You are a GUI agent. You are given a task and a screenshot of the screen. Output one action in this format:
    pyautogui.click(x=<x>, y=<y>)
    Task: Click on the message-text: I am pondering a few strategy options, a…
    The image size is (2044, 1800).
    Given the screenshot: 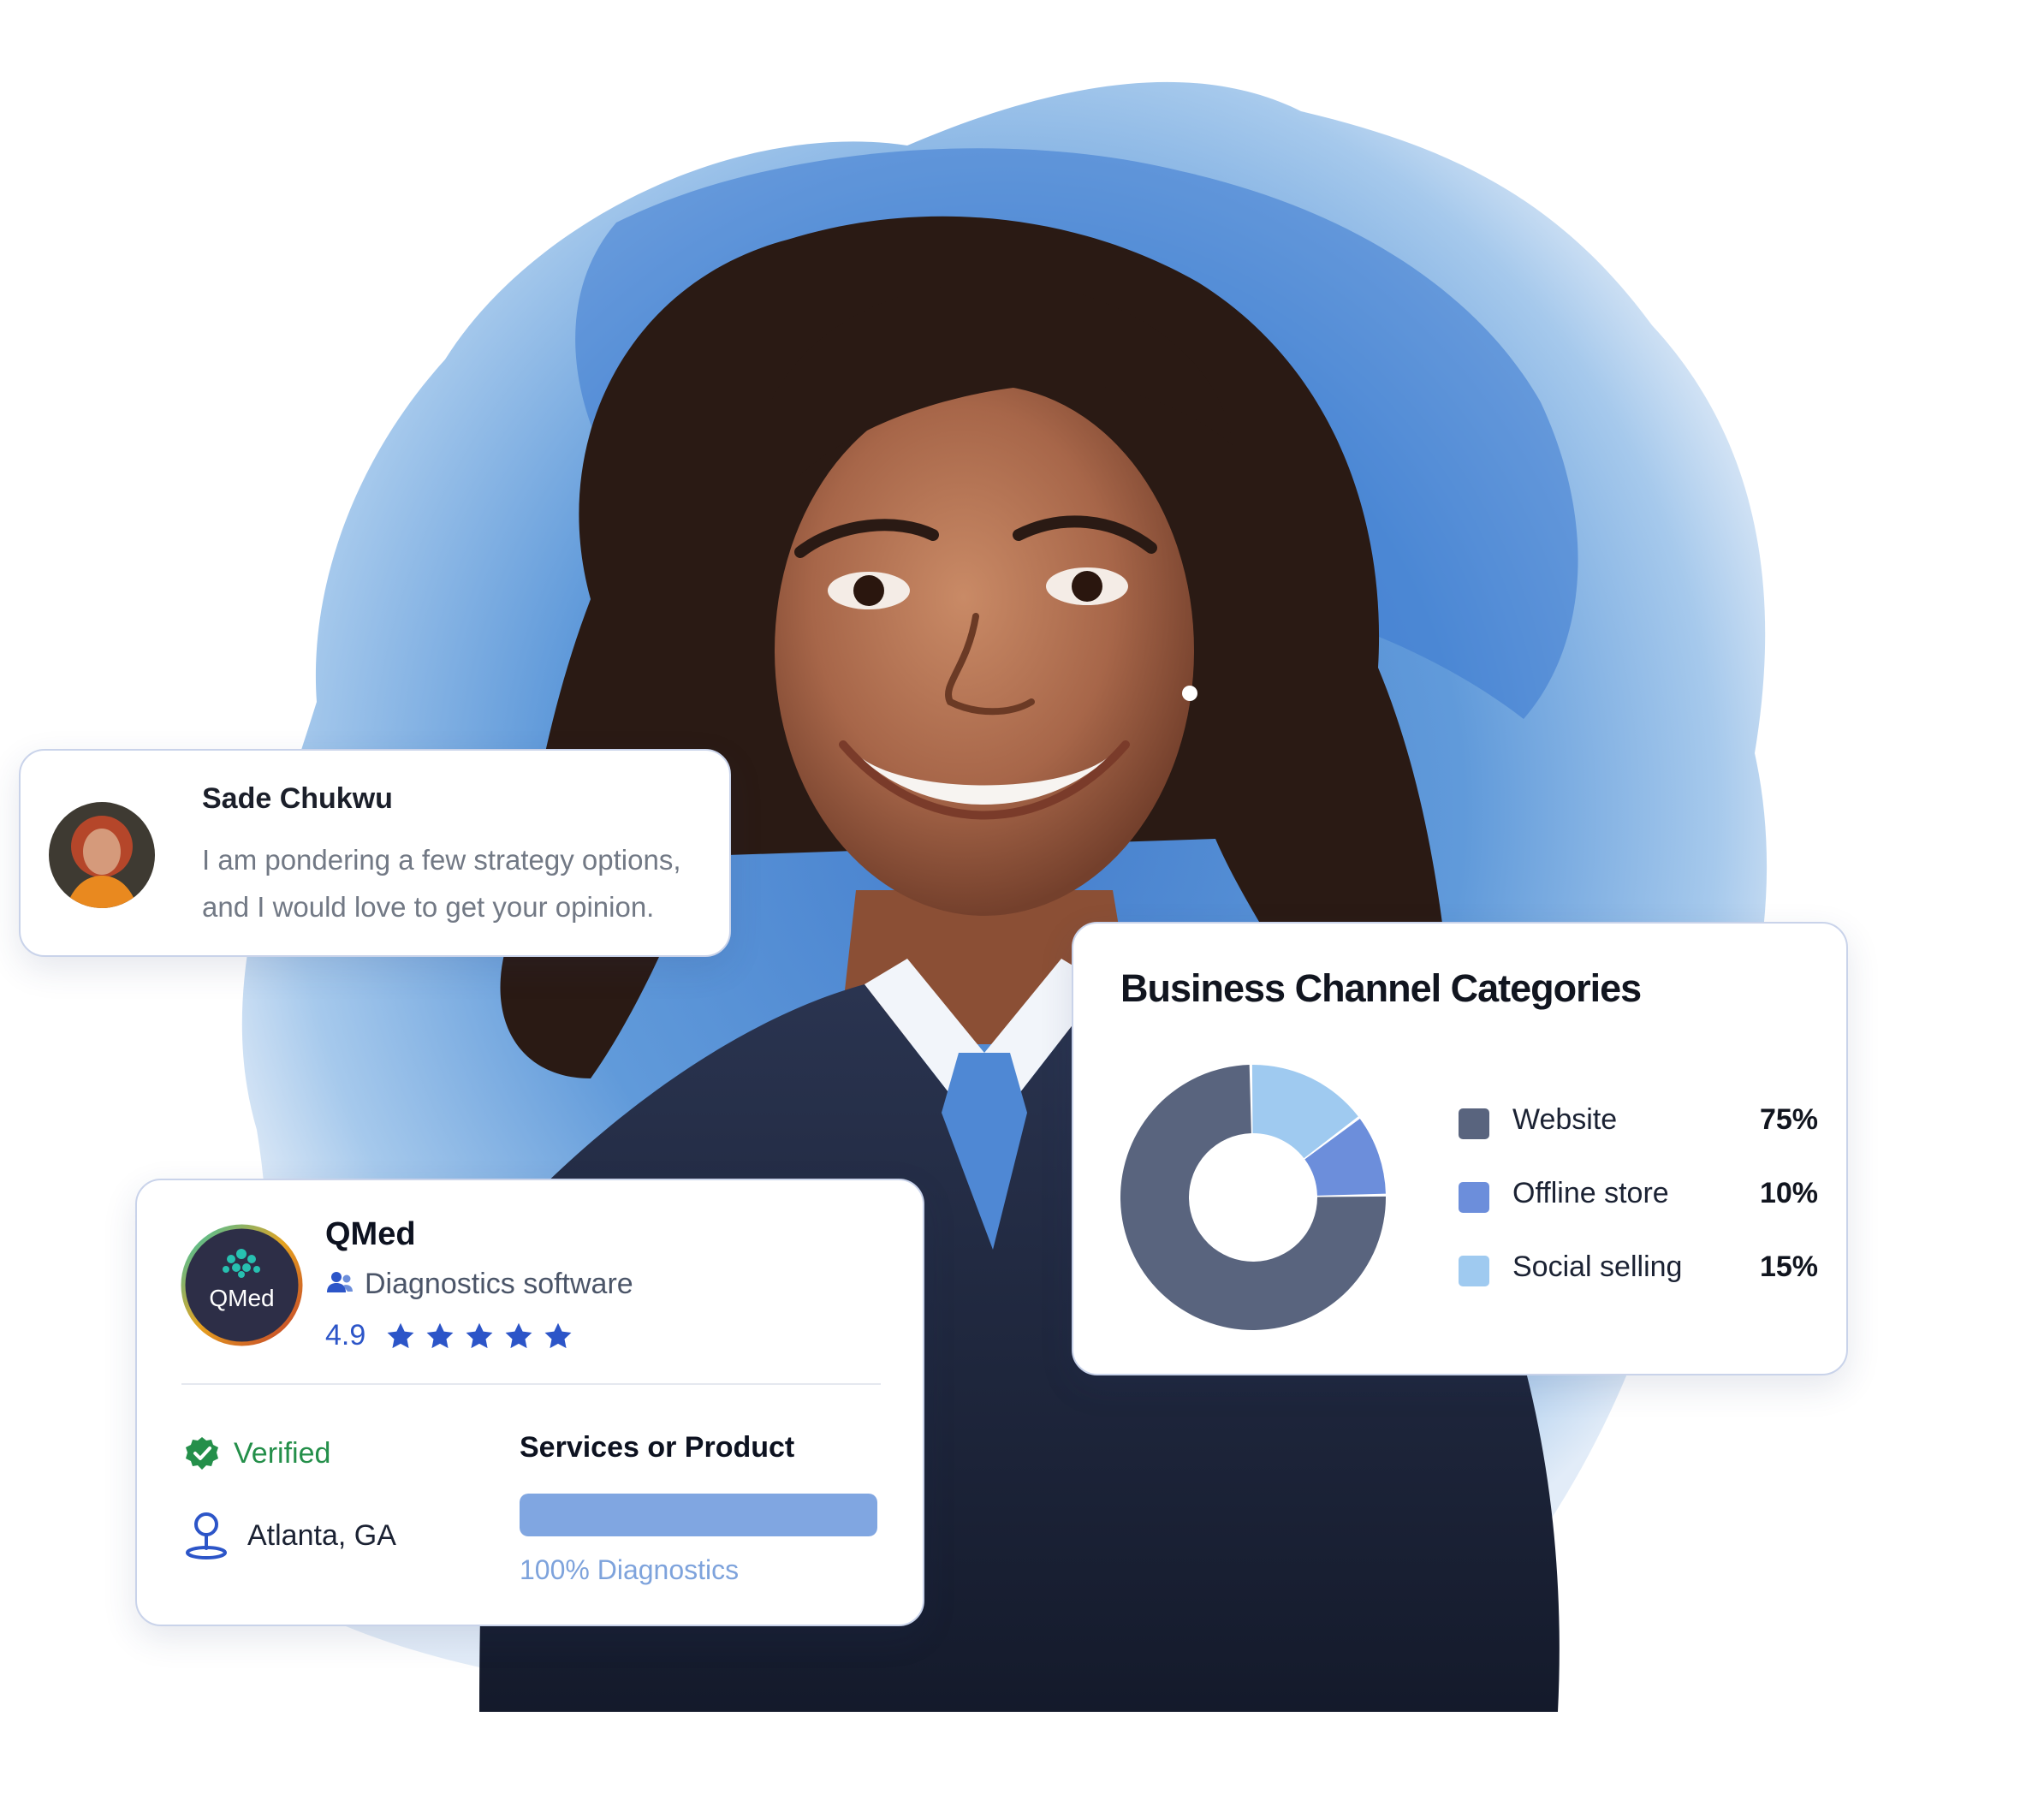 What is the action you would take?
    pyautogui.click(x=454, y=883)
    